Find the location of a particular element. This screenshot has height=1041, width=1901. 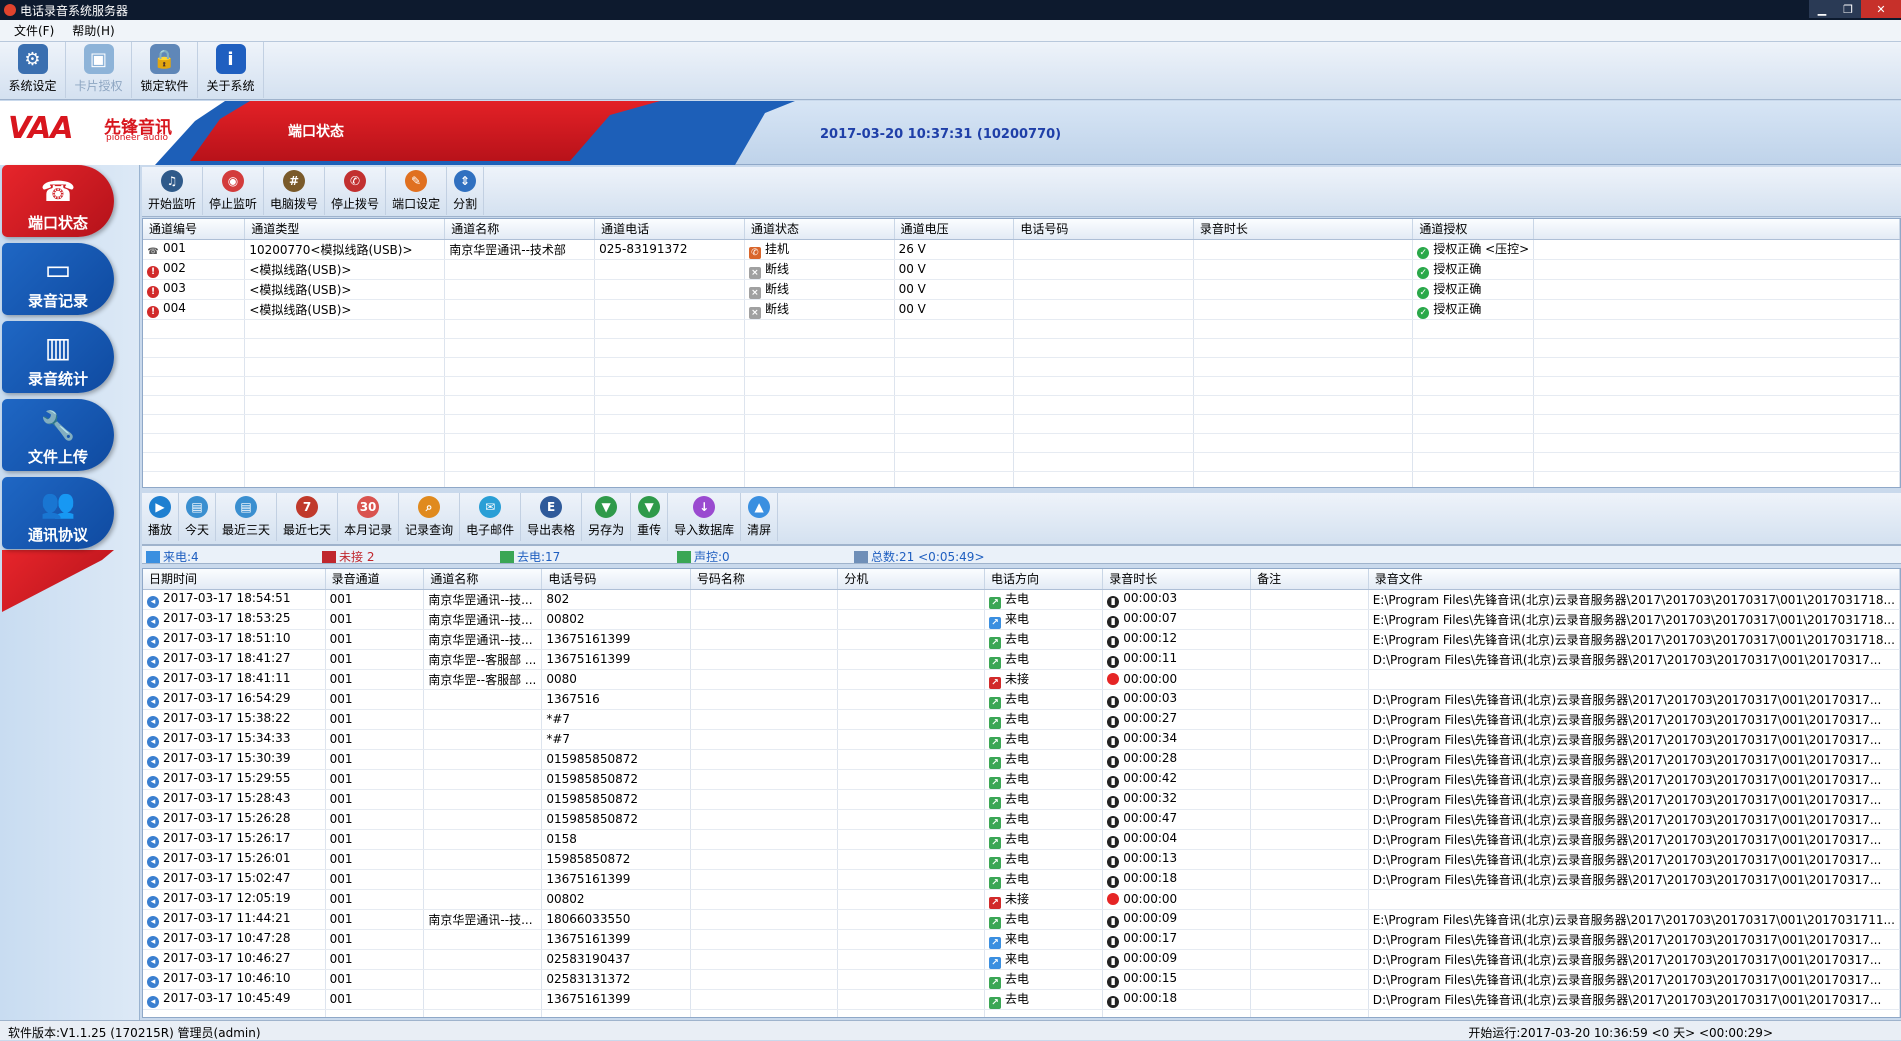

record-column-header: 录音通道 is located at coordinates (375, 579).